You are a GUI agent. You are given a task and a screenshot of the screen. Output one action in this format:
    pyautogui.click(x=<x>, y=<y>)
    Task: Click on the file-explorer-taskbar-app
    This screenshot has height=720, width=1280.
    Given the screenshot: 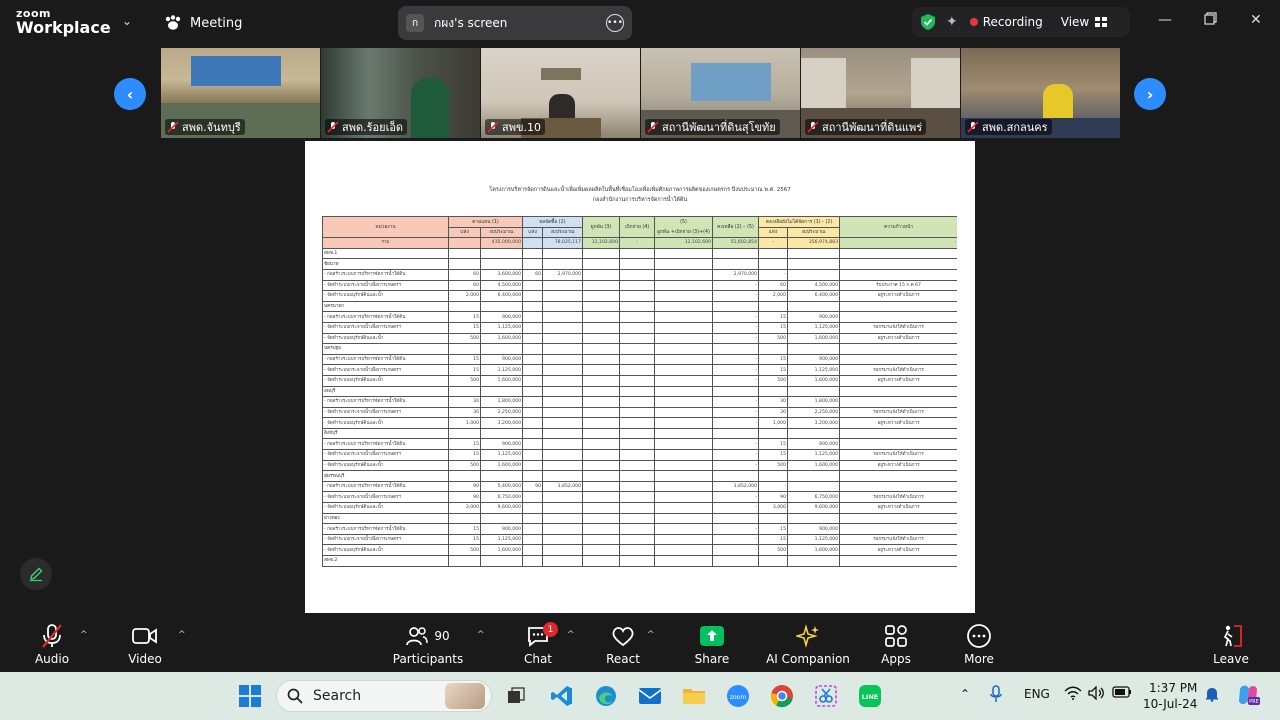 What is the action you would take?
    pyautogui.click(x=694, y=696)
    